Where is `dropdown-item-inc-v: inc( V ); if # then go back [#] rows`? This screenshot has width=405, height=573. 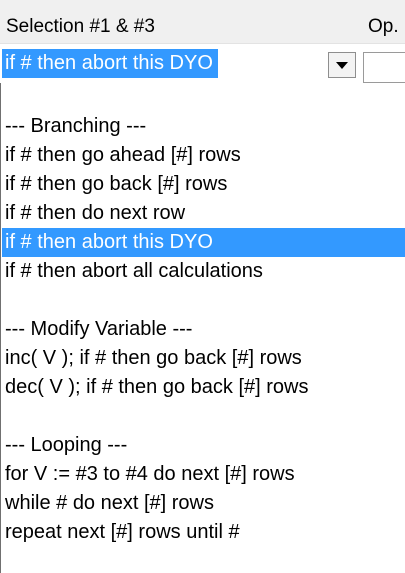
dropdown-item-inc-v: inc( V ); if # then go back [#] rows is located at coordinates (203, 358).